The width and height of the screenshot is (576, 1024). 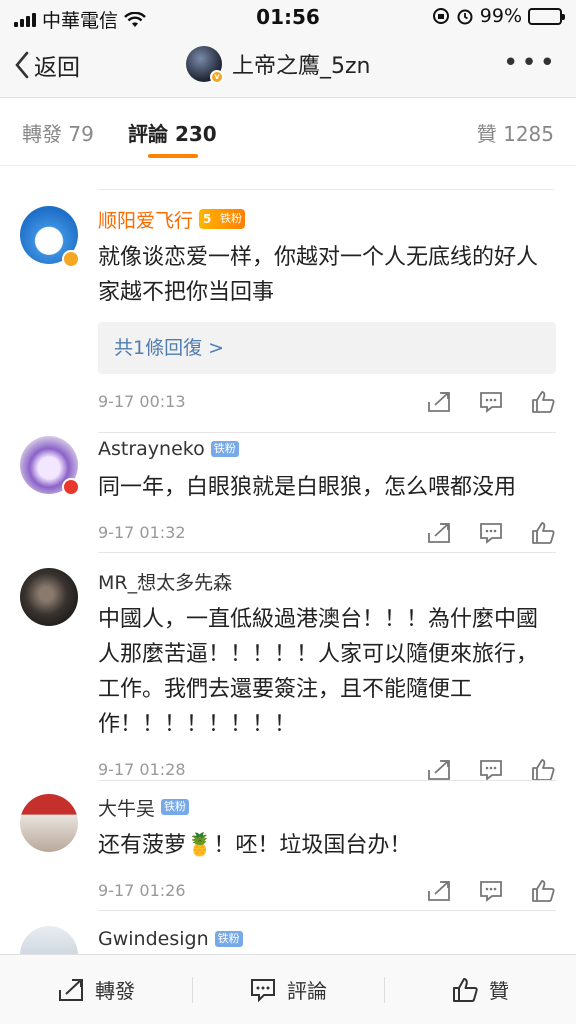 I want to click on nav-bar: 返回 v 上帝之鷹_5zn •••, so click(x=288, y=66).